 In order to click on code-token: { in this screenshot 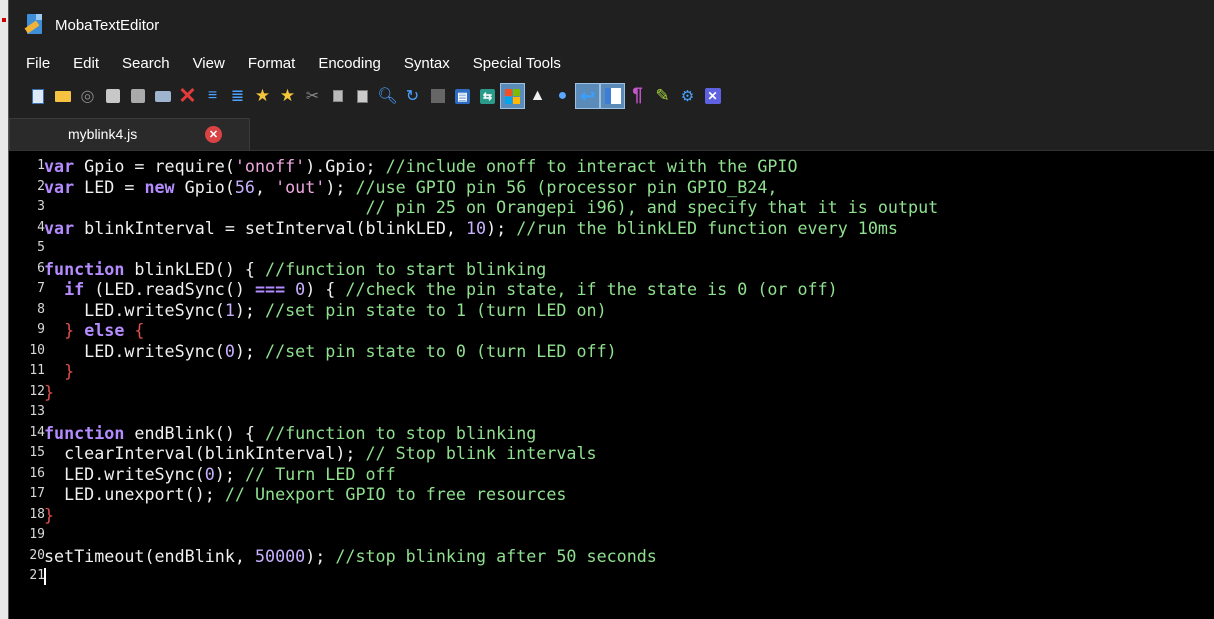, I will do `click(139, 330)`.